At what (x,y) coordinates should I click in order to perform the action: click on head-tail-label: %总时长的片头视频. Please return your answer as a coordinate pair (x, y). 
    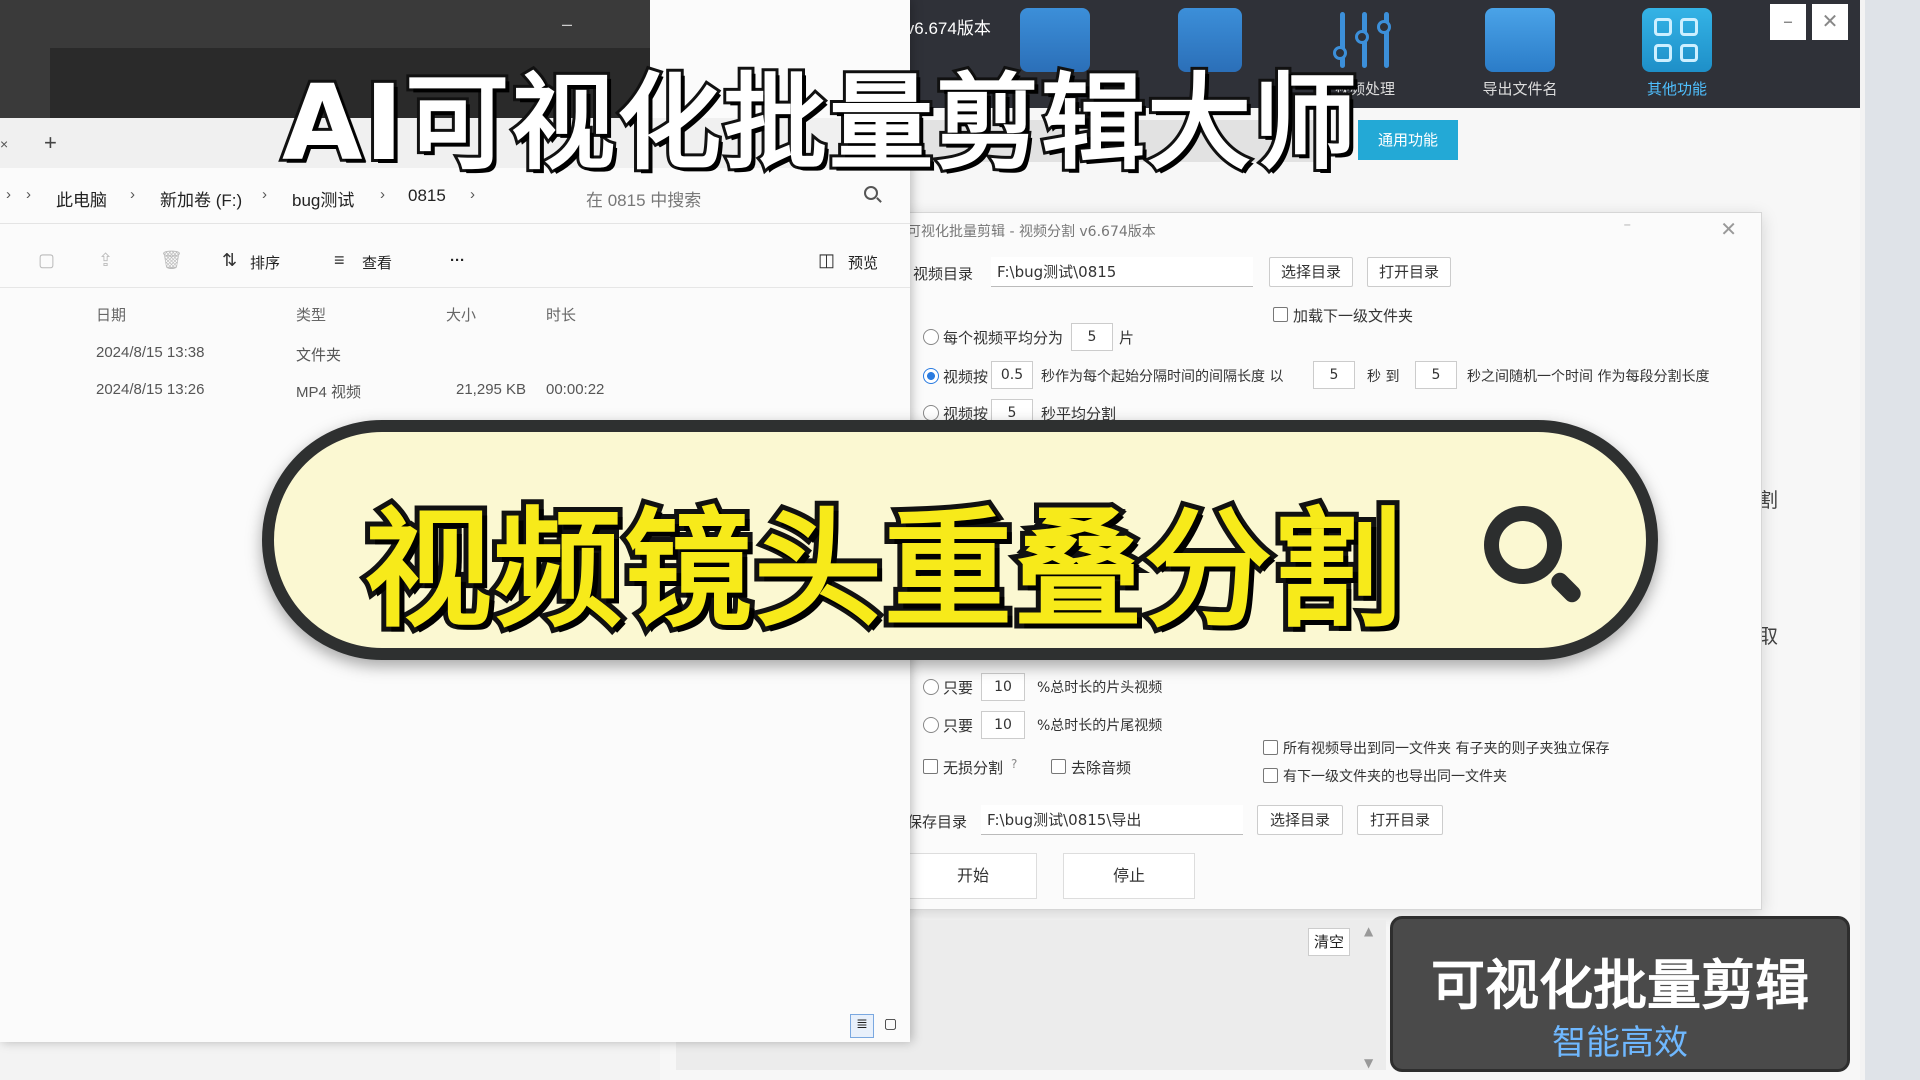
    Looking at the image, I should click on (1100, 688).